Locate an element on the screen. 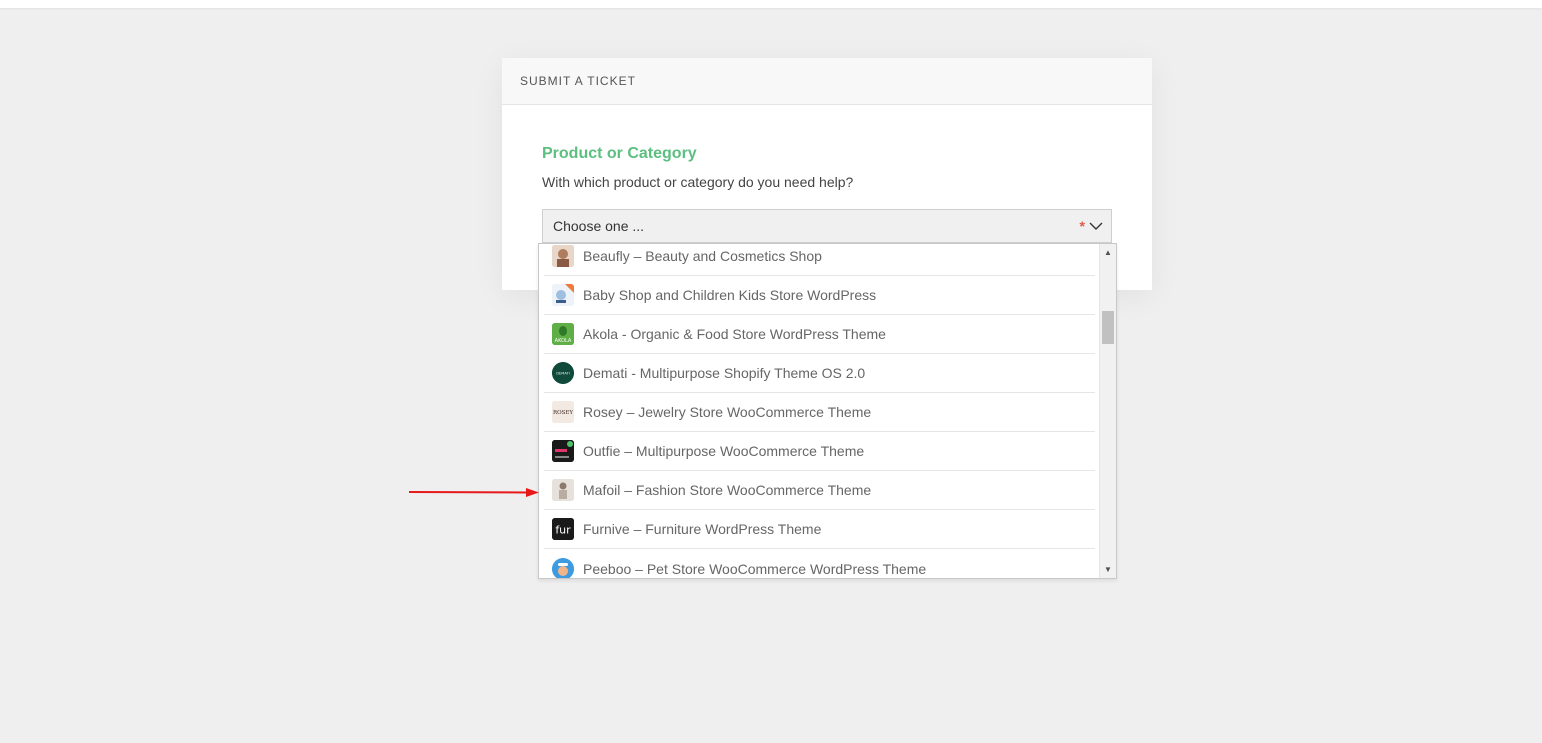 The width and height of the screenshot is (1542, 743). babyshop-thumbnail-icon is located at coordinates (563, 295).